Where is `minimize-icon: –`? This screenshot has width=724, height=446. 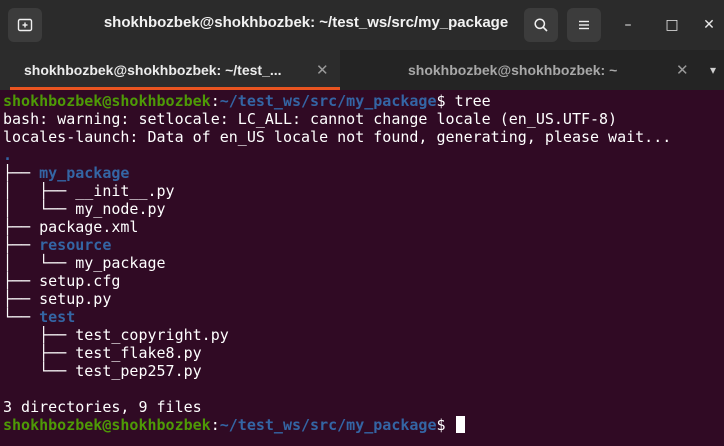 minimize-icon: – is located at coordinates (628, 25).